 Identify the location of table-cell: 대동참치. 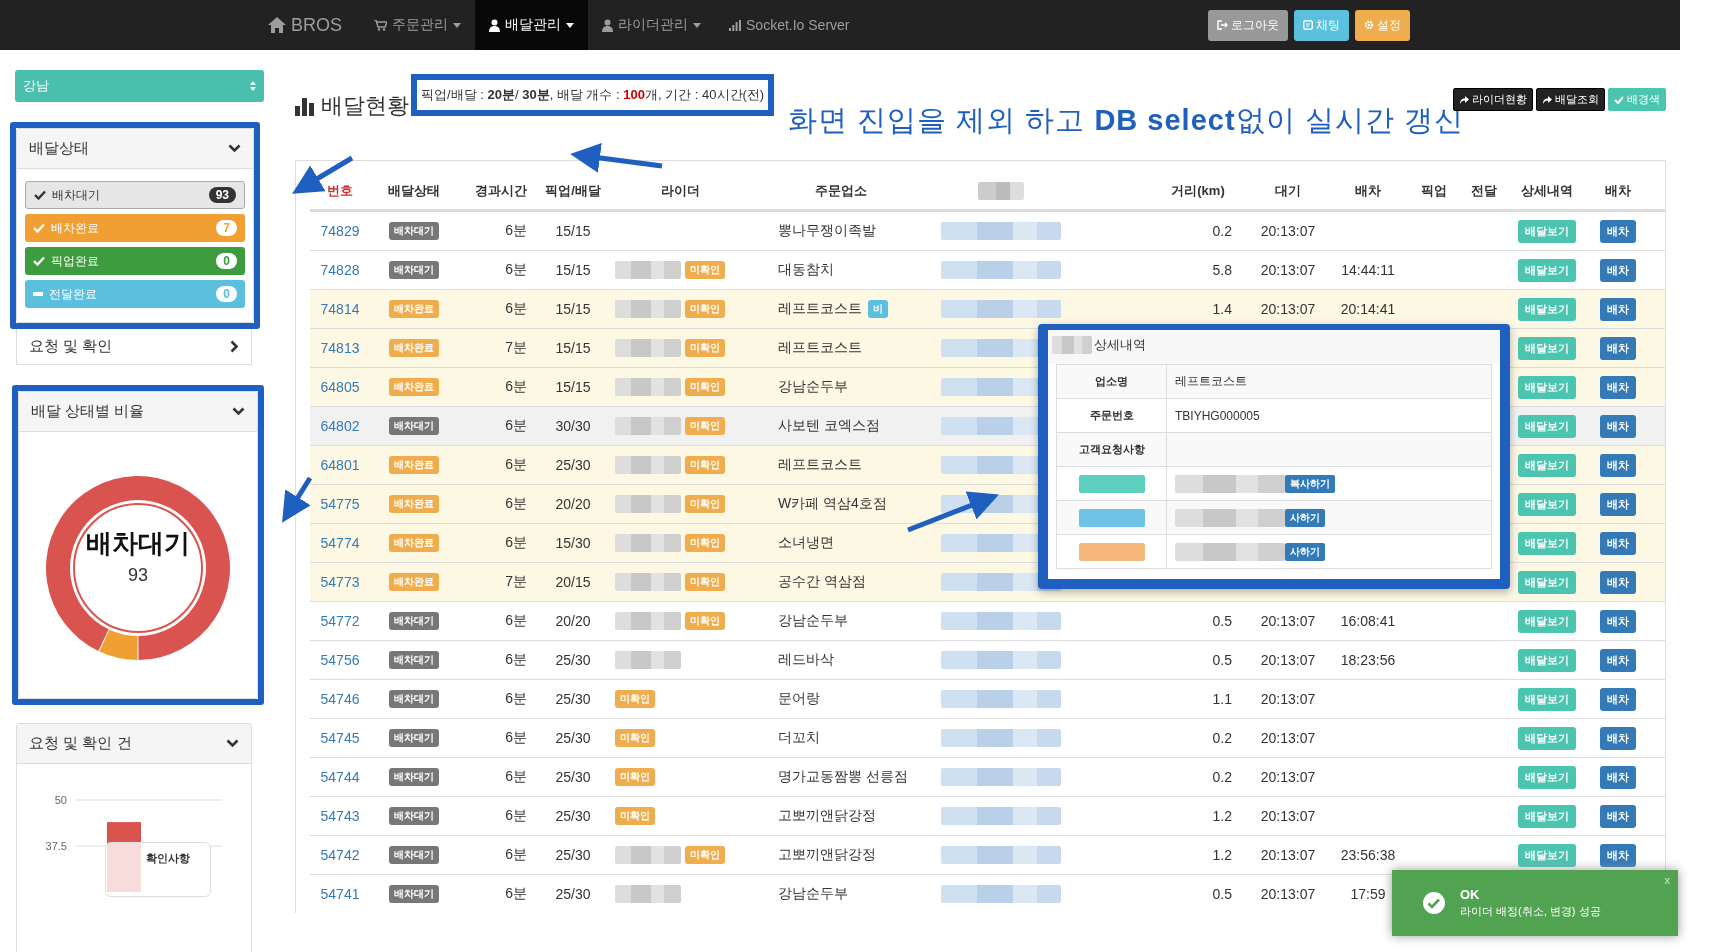
(806, 270).